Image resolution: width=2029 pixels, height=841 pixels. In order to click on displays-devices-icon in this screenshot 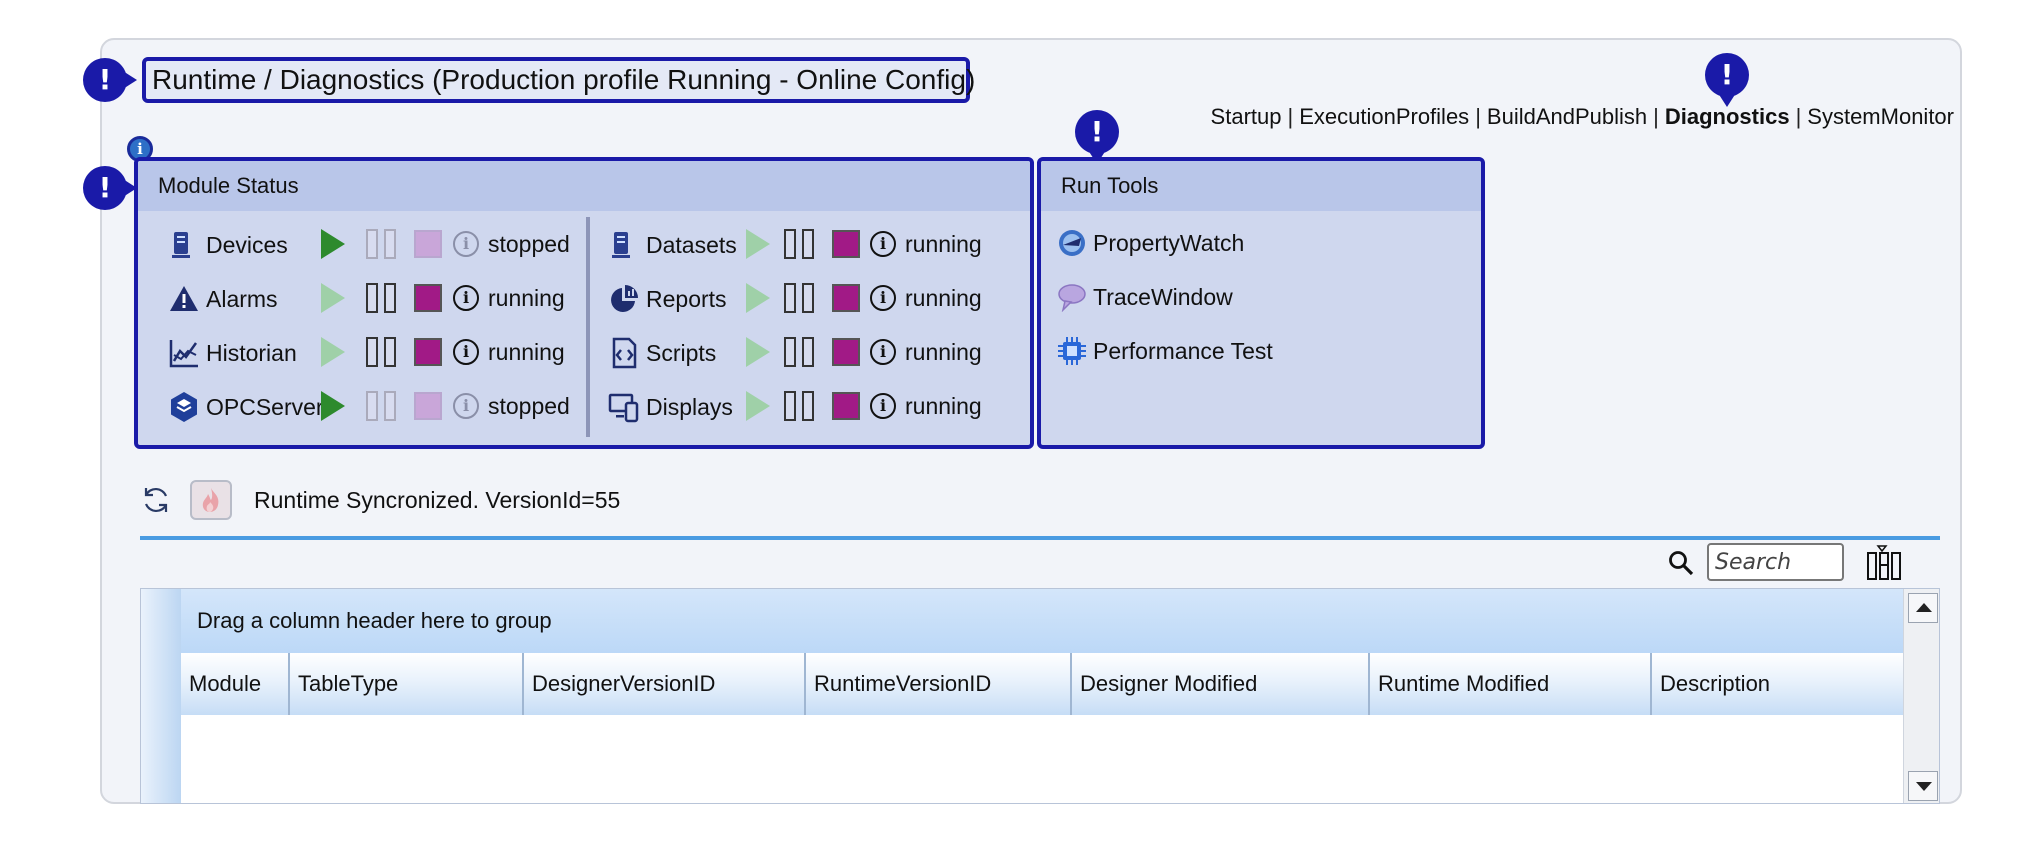, I will do `click(623, 408)`.